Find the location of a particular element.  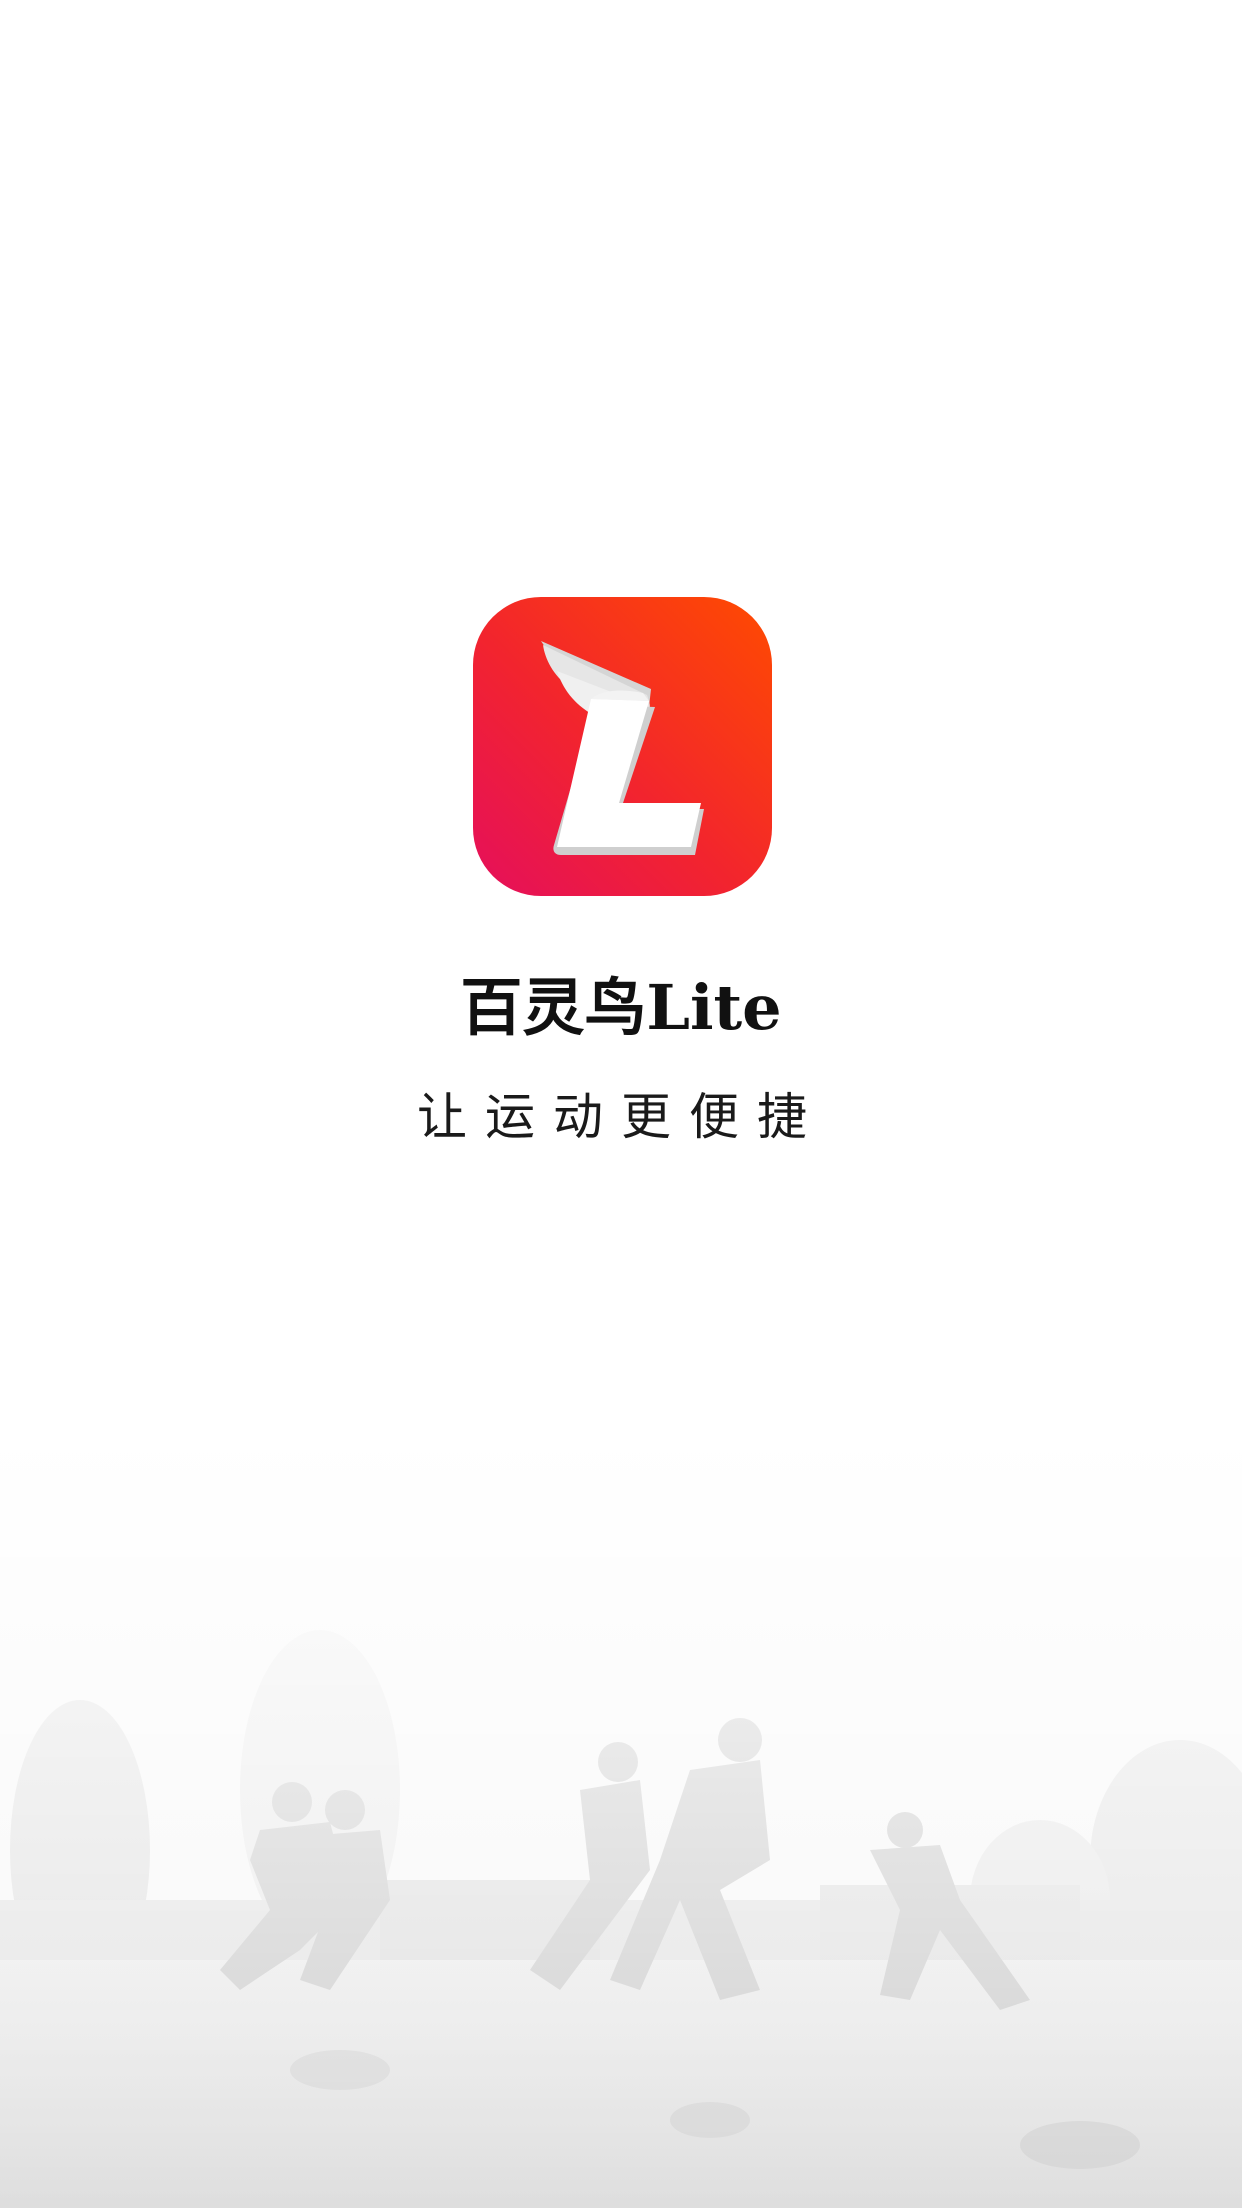

app-logo-icon is located at coordinates (622, 746).